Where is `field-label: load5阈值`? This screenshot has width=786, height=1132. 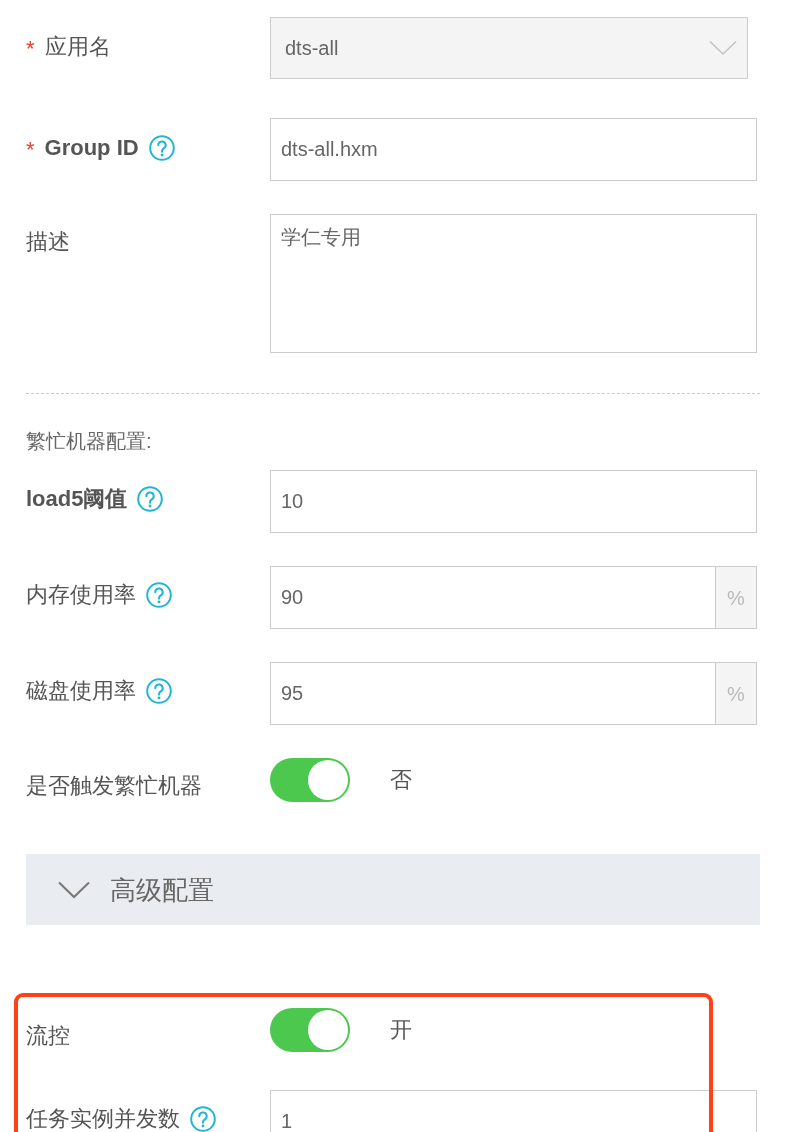 field-label: load5阈值 is located at coordinates (77, 499).